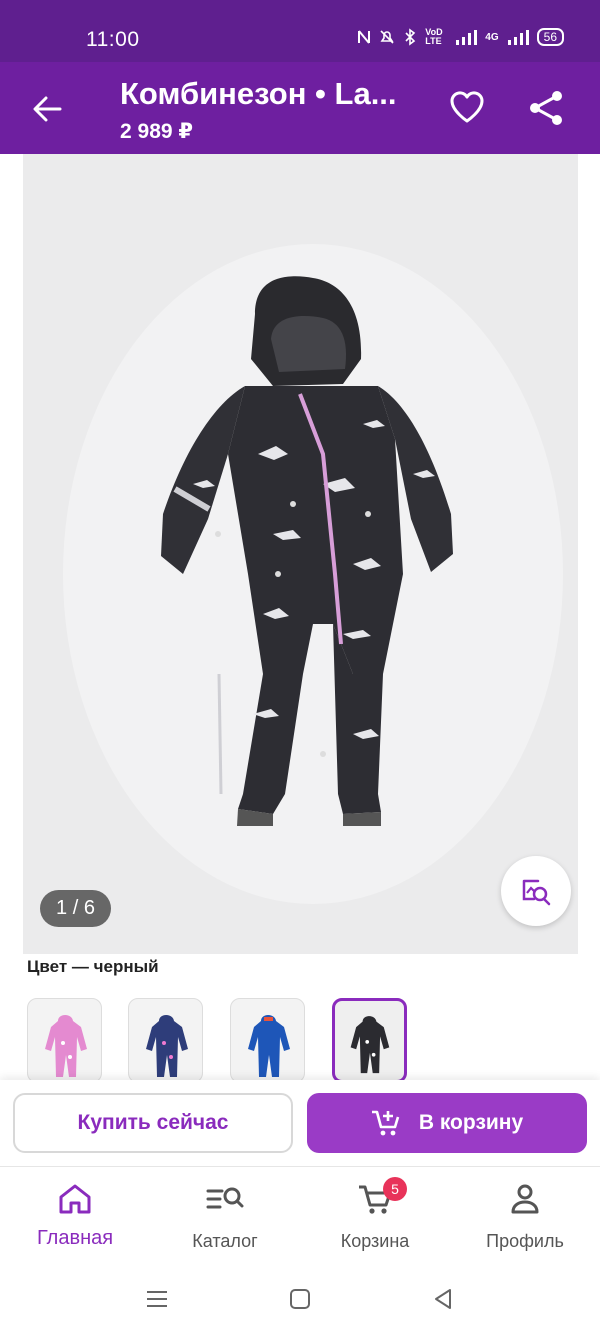 Image resolution: width=600 pixels, height=1332 pixels. I want to click on image-search-icon, so click(536, 892).